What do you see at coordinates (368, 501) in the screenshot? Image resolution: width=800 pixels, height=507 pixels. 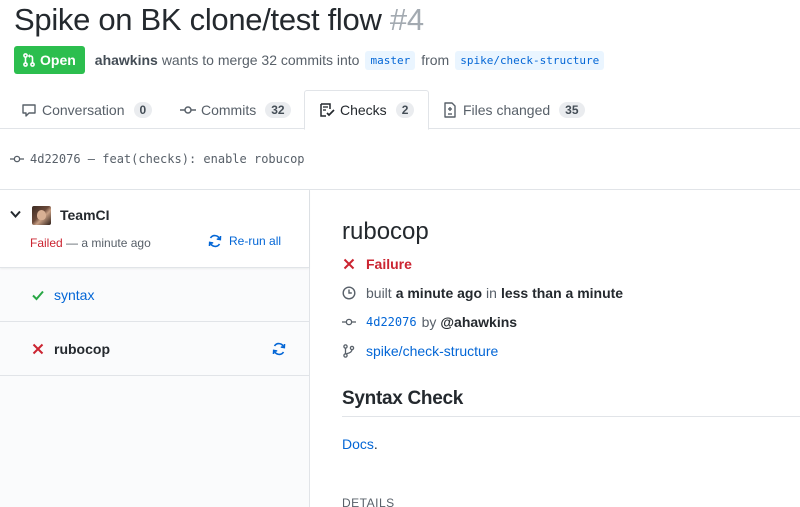 I see `details-label: DETAILS` at bounding box center [368, 501].